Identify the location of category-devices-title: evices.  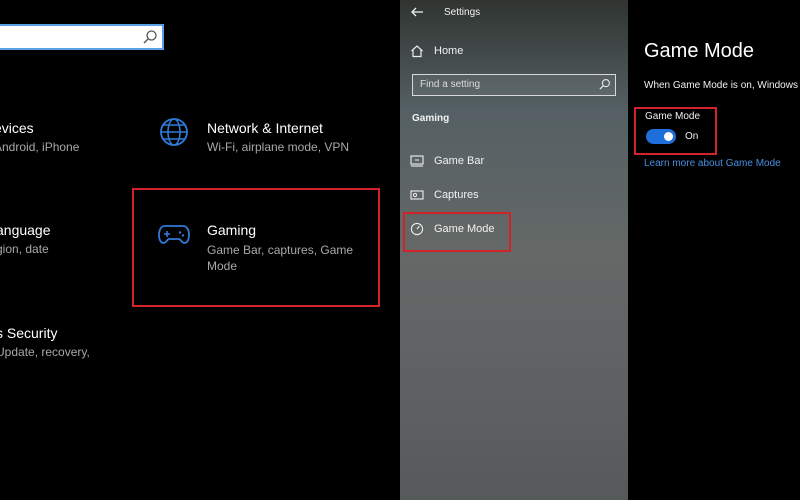
(17, 128).